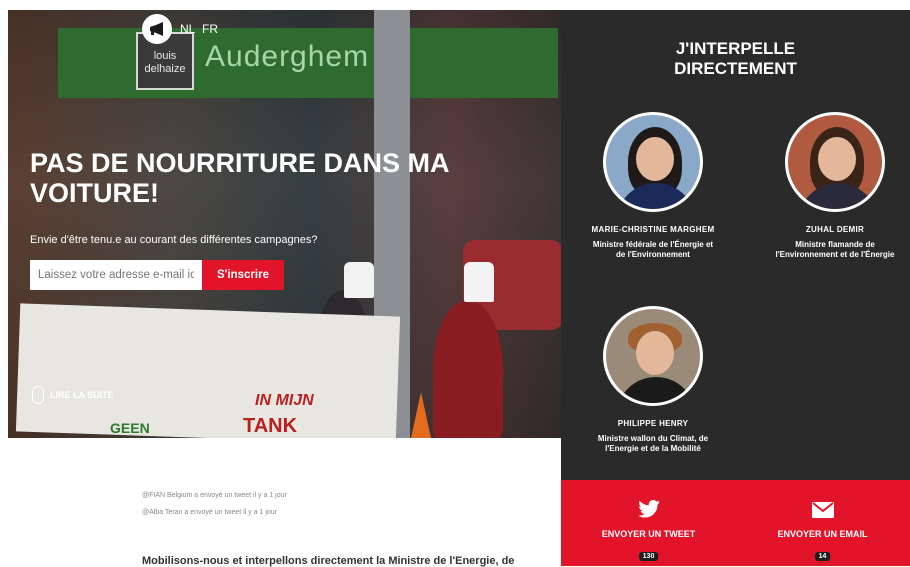 The image size is (910, 567). I want to click on send-email-label: ENVOYER UN EMAIL, so click(822, 534).